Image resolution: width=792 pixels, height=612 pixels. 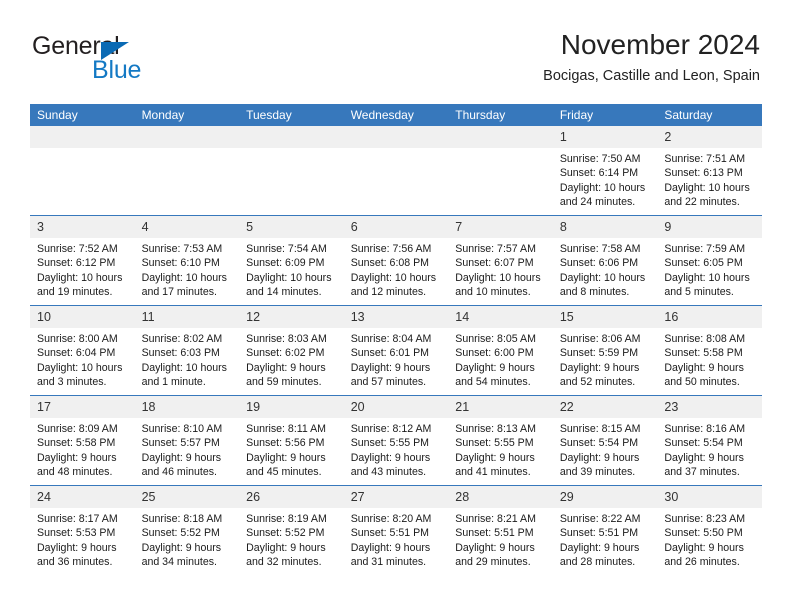 I want to click on sunrise-text: Sunrise: 8:18 AM, so click(x=182, y=519).